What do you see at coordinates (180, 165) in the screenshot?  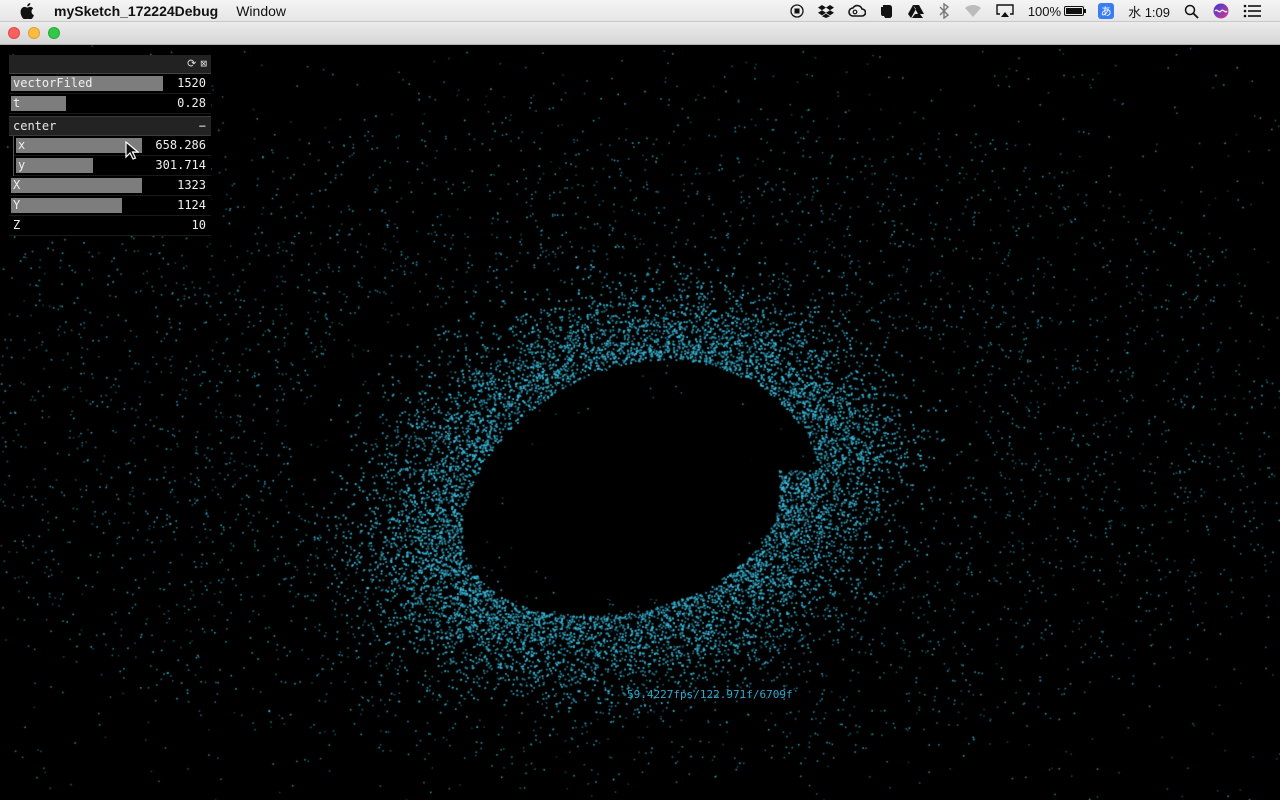 I see `slider-value: 301.714` at bounding box center [180, 165].